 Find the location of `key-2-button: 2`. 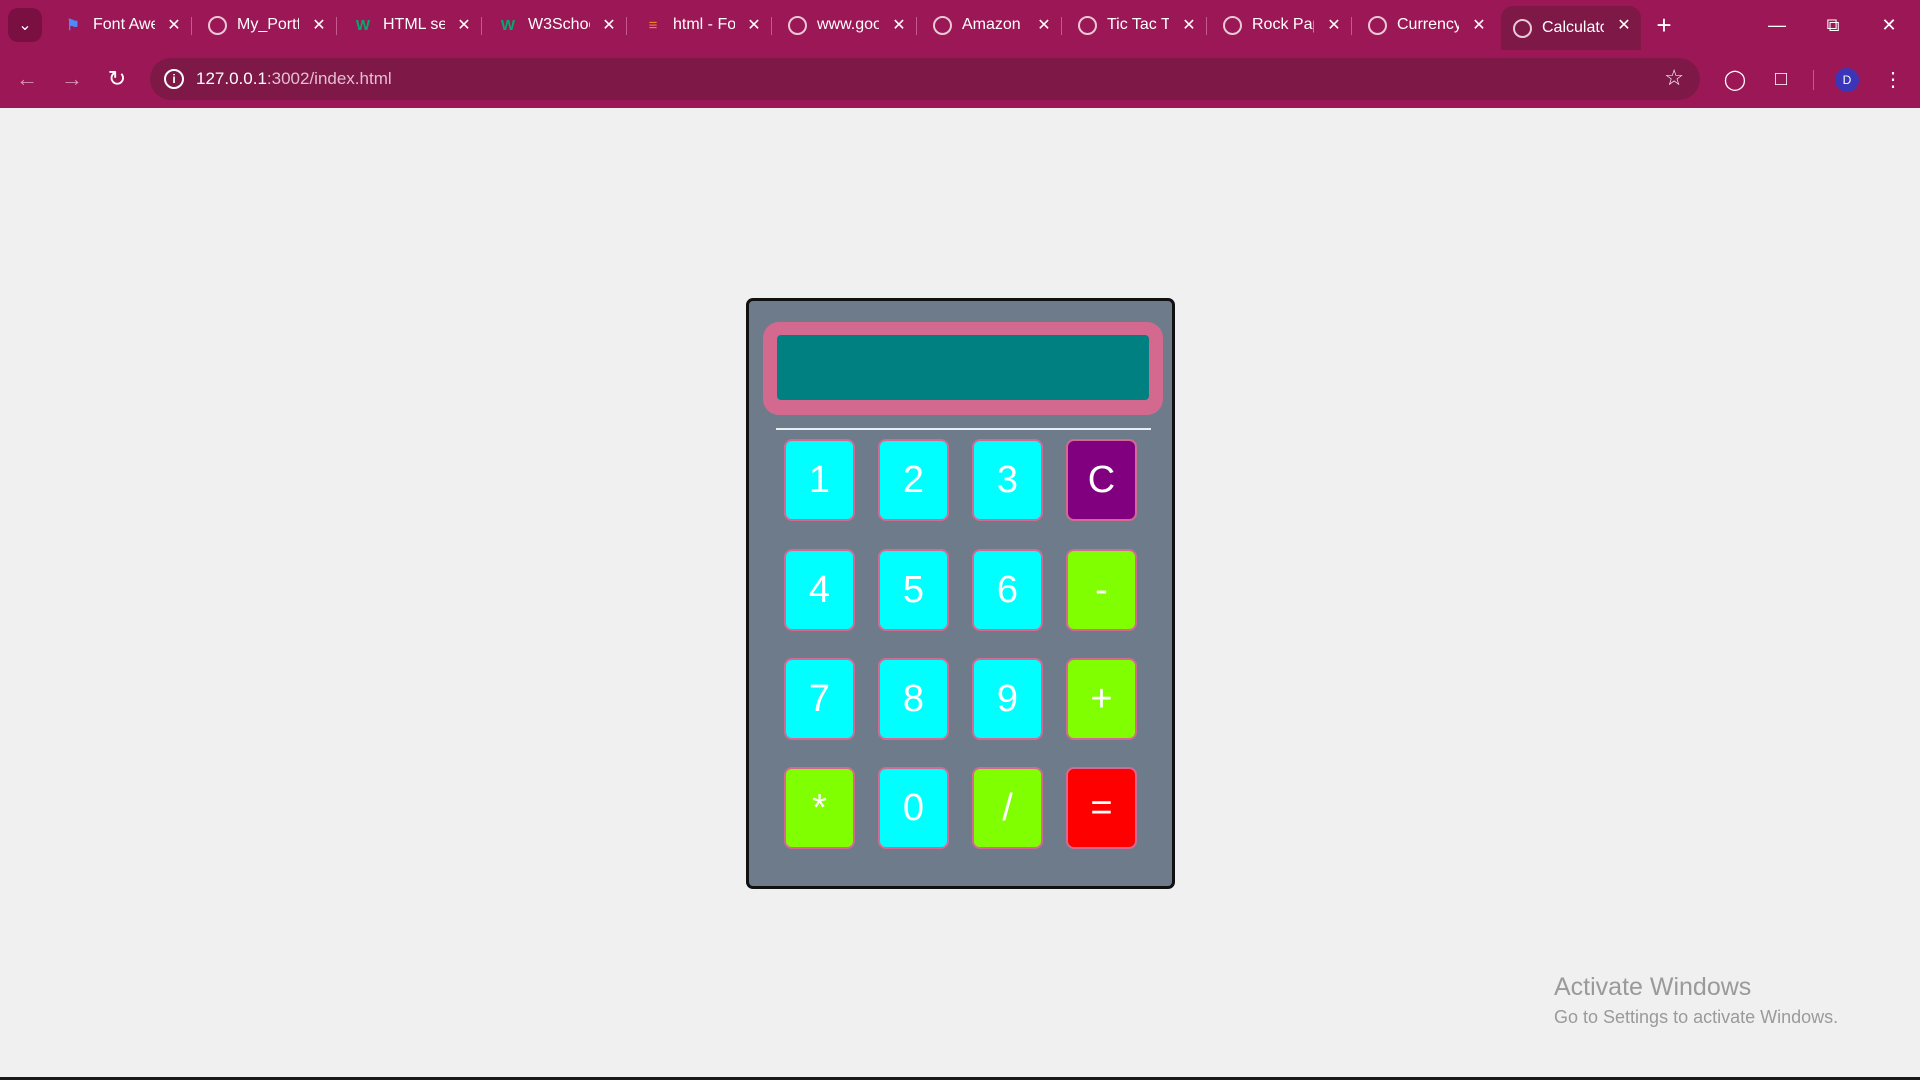

key-2-button: 2 is located at coordinates (913, 480).